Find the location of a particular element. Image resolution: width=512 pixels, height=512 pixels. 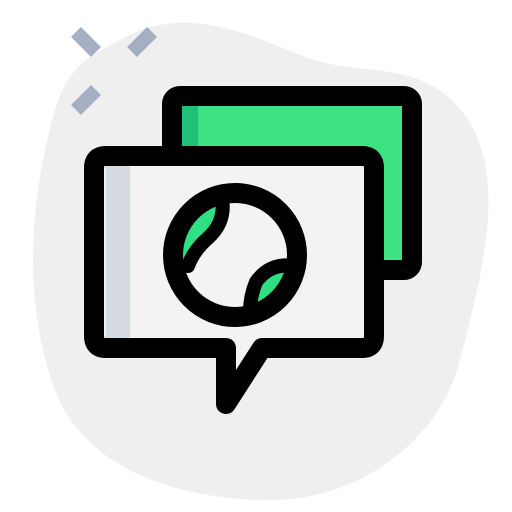

globe-icon is located at coordinates (235, 255).